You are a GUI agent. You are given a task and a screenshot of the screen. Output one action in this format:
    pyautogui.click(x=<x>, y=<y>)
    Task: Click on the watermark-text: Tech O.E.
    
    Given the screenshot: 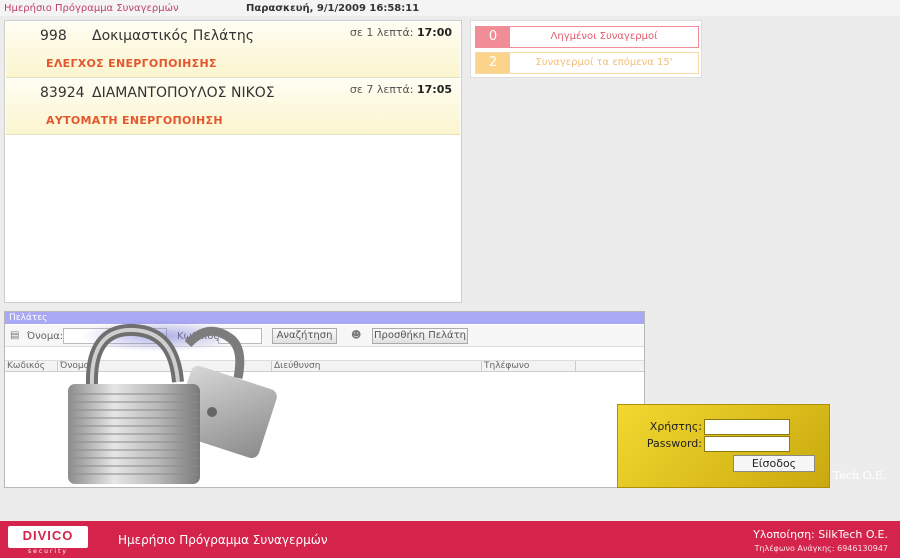 What is the action you would take?
    pyautogui.click(x=860, y=475)
    